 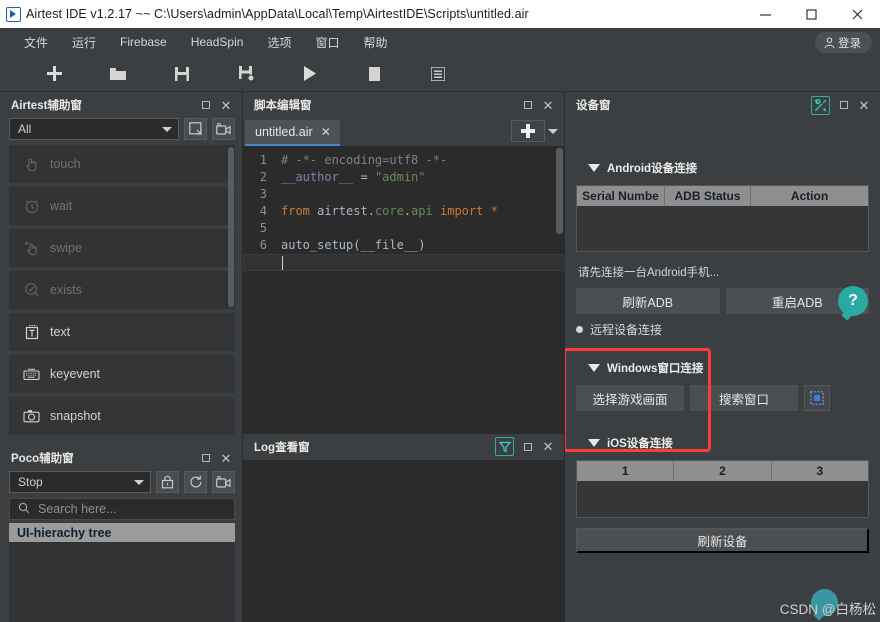 I want to click on menu-item-window: 窗口, so click(x=327, y=42).